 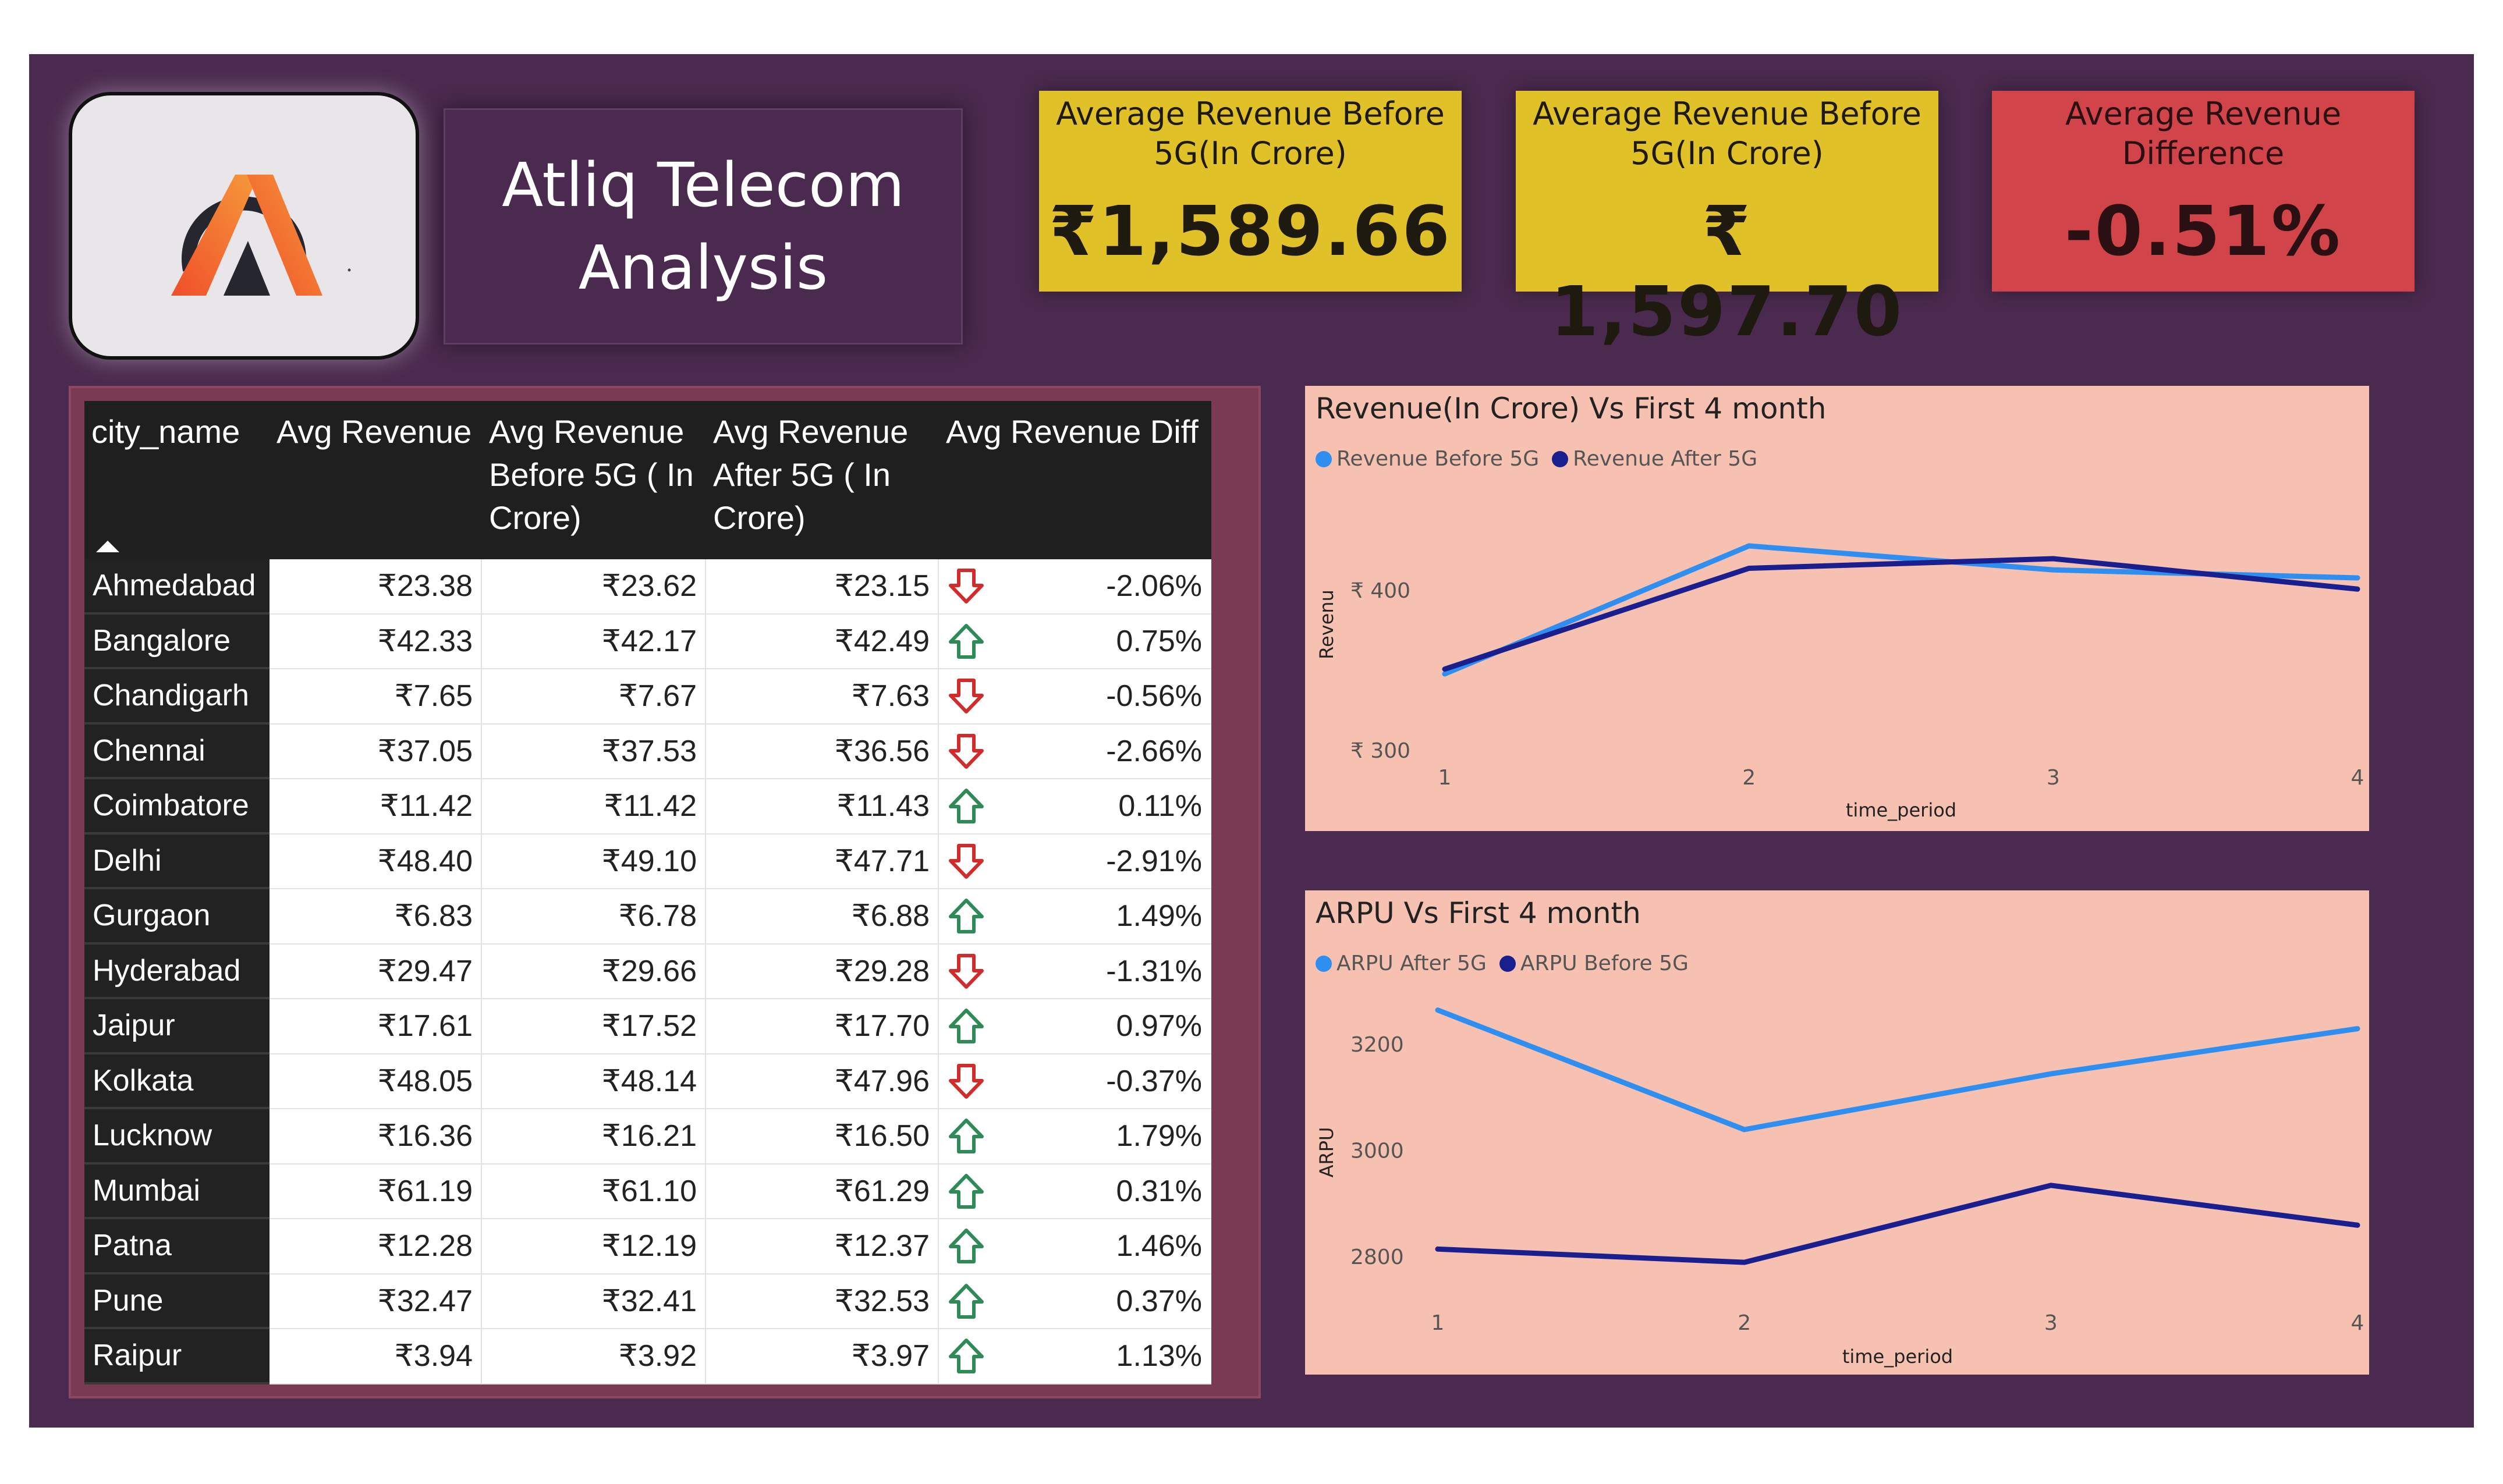 I want to click on cell-city-name: Lucknow, so click(x=177, y=1137).